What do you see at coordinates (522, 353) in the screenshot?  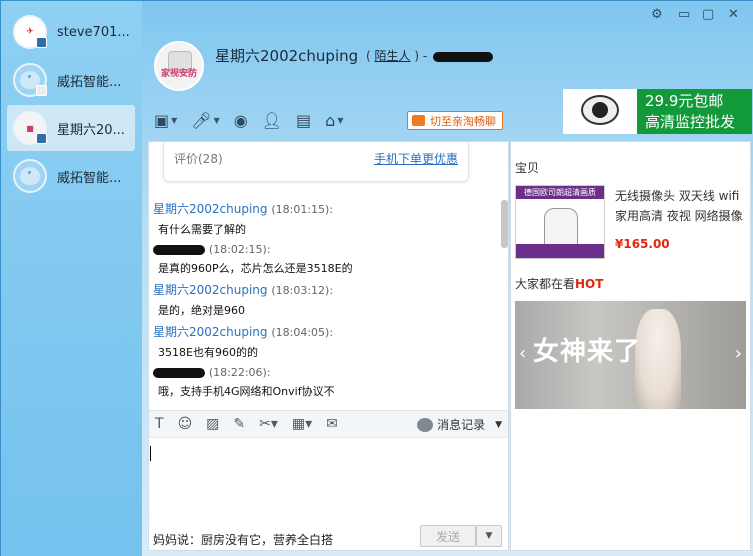 I see `chevron-left-icon: ‹` at bounding box center [522, 353].